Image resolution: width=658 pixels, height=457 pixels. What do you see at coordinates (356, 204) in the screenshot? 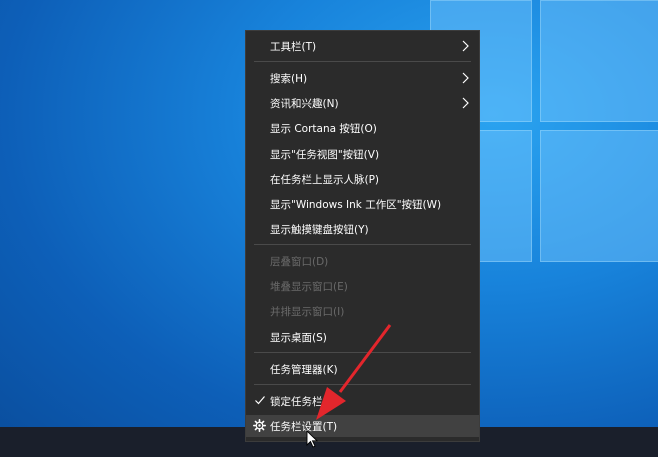
I see `menu-item-label: 显示"Windows Ink 工作区"按钮(W)` at bounding box center [356, 204].